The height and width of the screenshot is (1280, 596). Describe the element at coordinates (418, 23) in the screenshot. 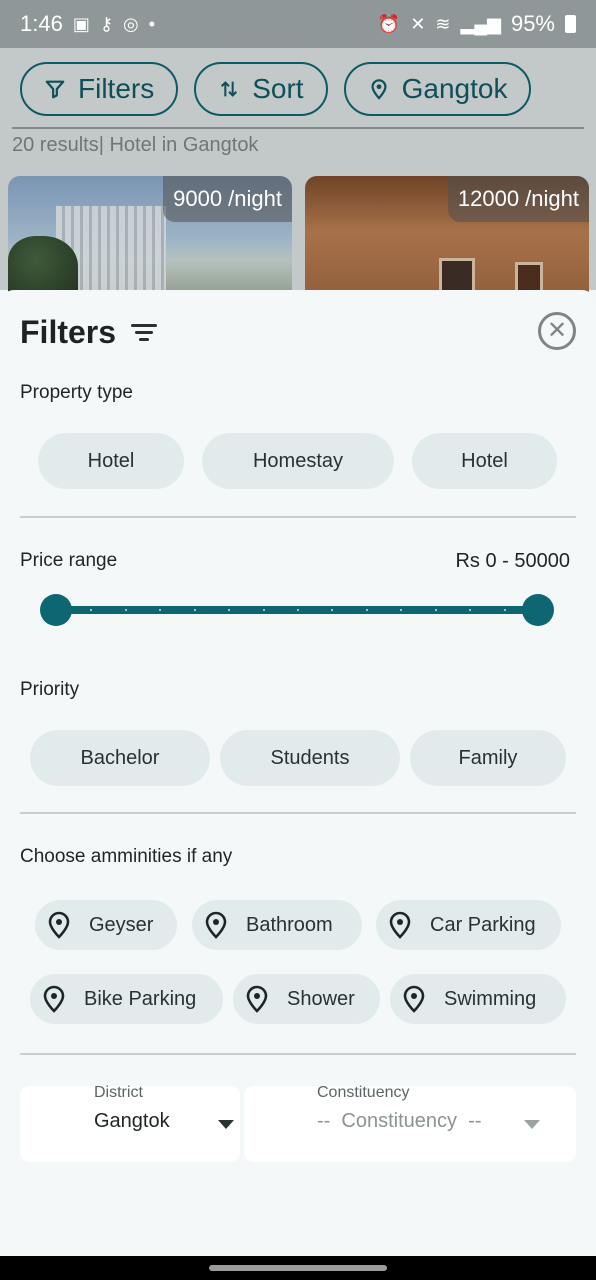

I see `mute-icon: ✕` at that location.